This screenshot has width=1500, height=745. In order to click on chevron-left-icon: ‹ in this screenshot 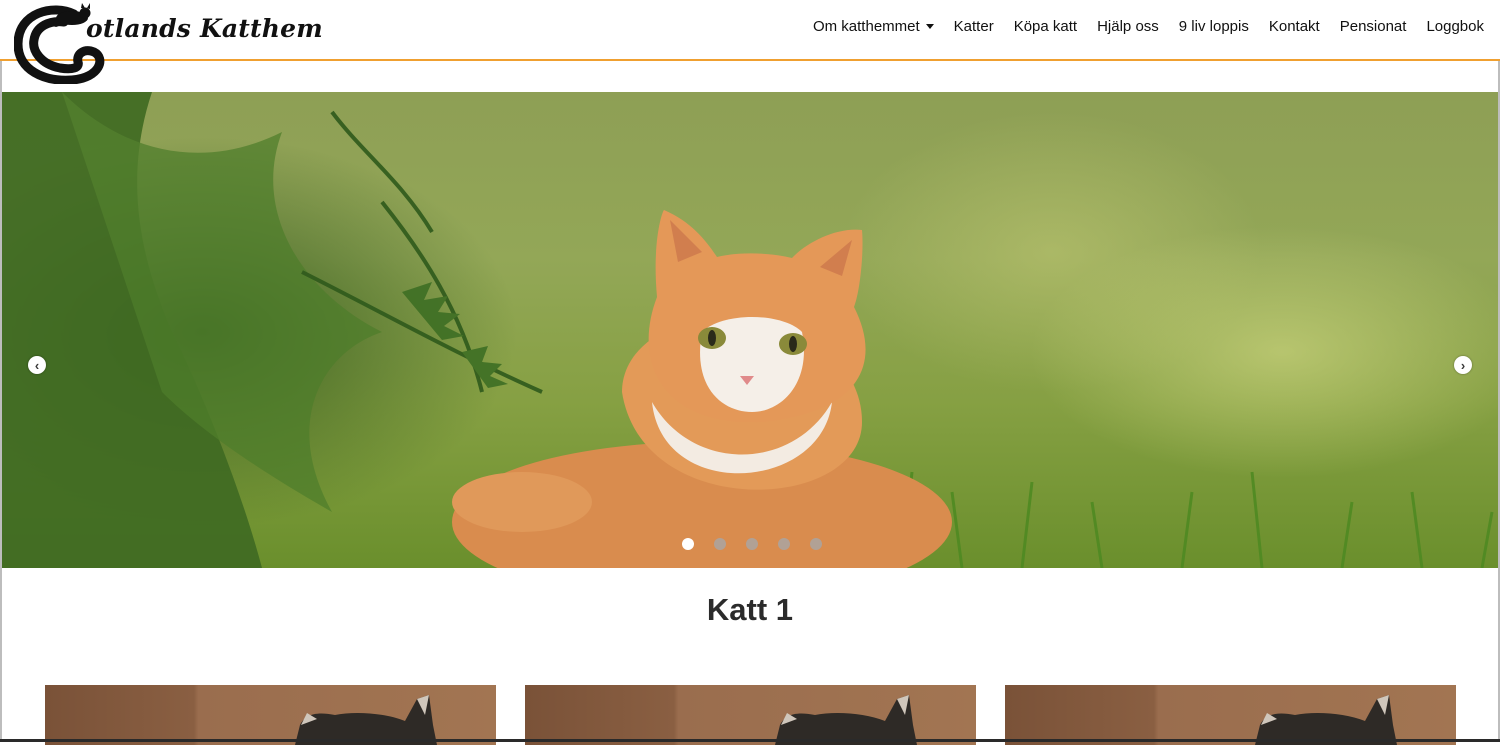, I will do `click(37, 365)`.